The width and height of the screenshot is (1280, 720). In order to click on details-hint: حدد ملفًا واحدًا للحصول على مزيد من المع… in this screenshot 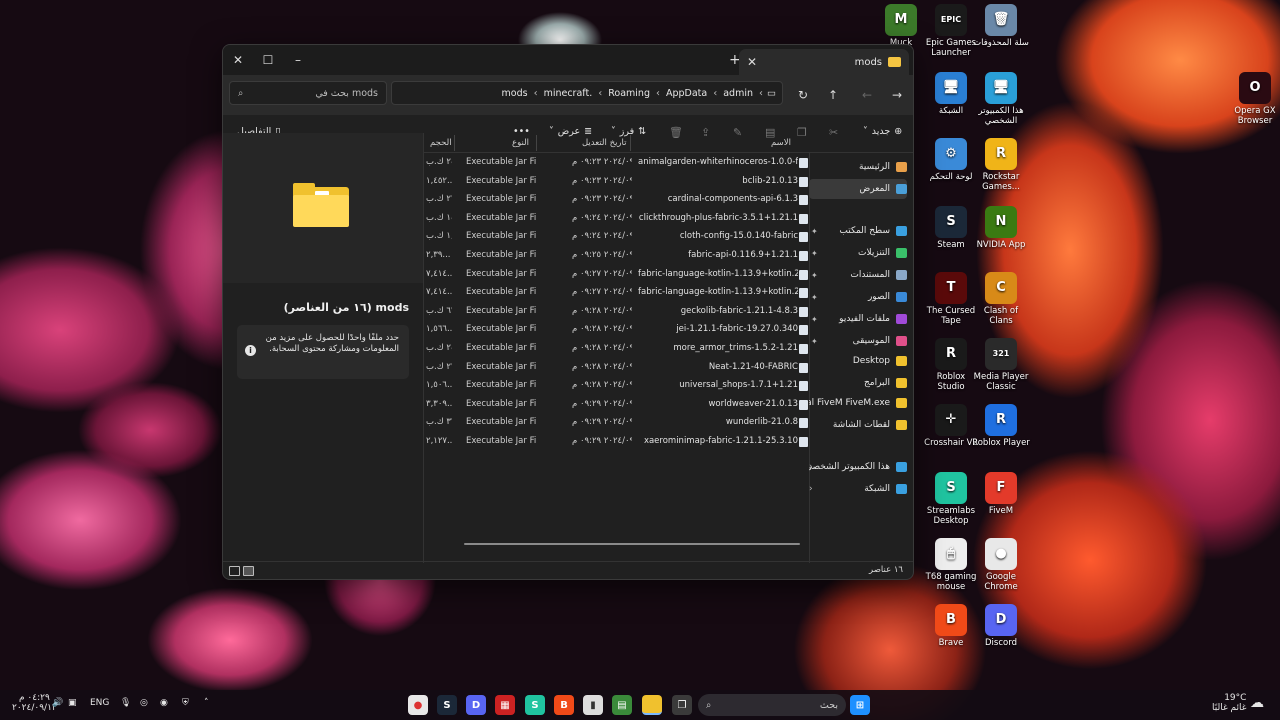, I will do `click(332, 343)`.